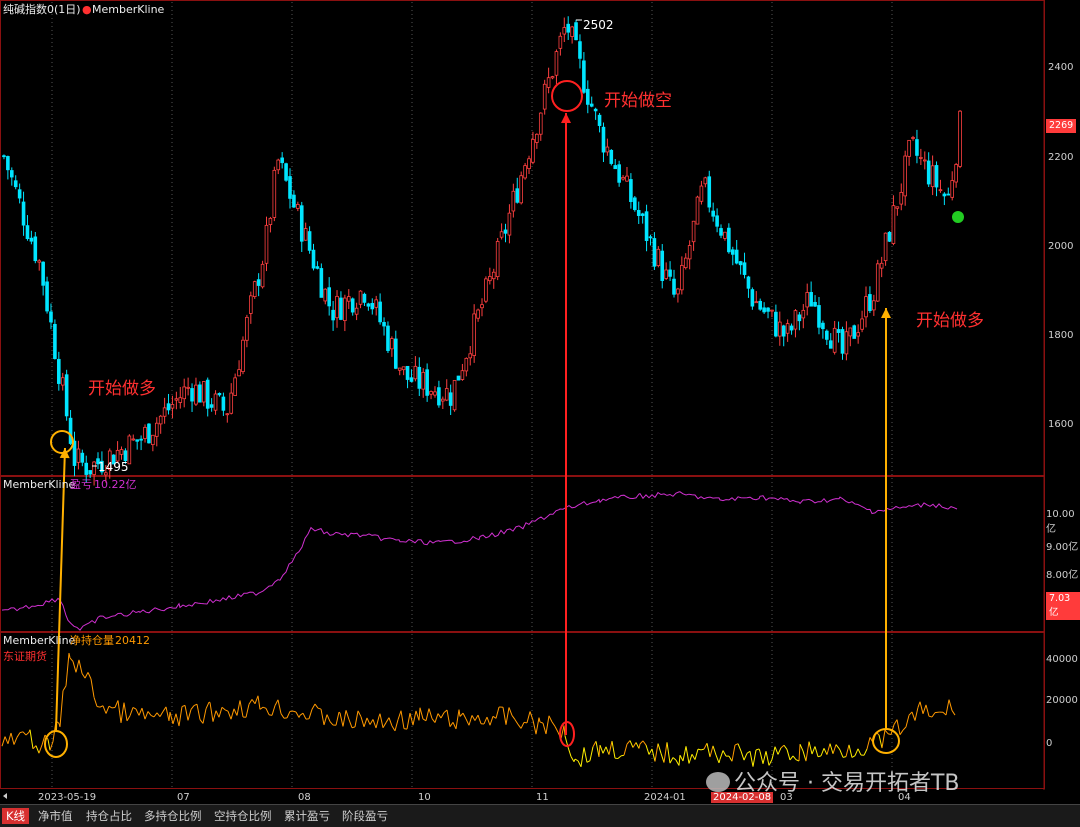 This screenshot has width=1080, height=827. I want to click on tab-long-ratio: 多持仓比例, so click(173, 816).